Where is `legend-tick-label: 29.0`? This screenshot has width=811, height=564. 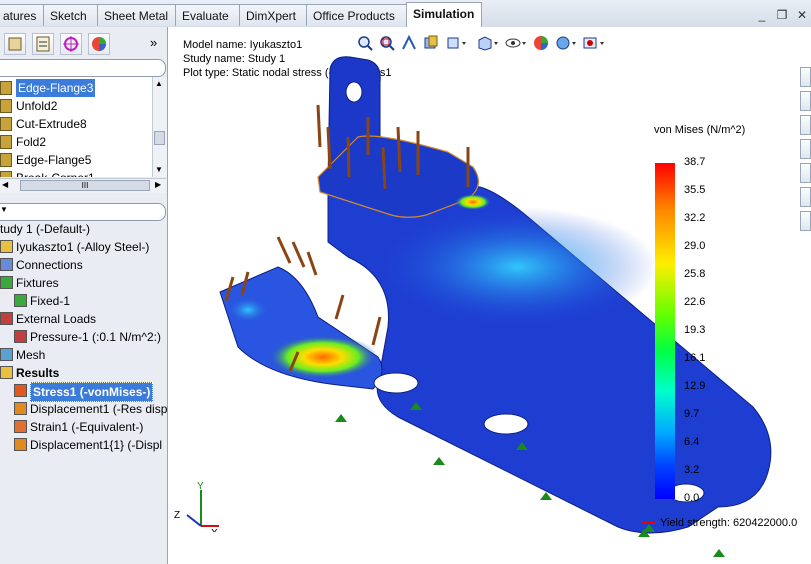 legend-tick-label: 29.0 is located at coordinates (695, 246).